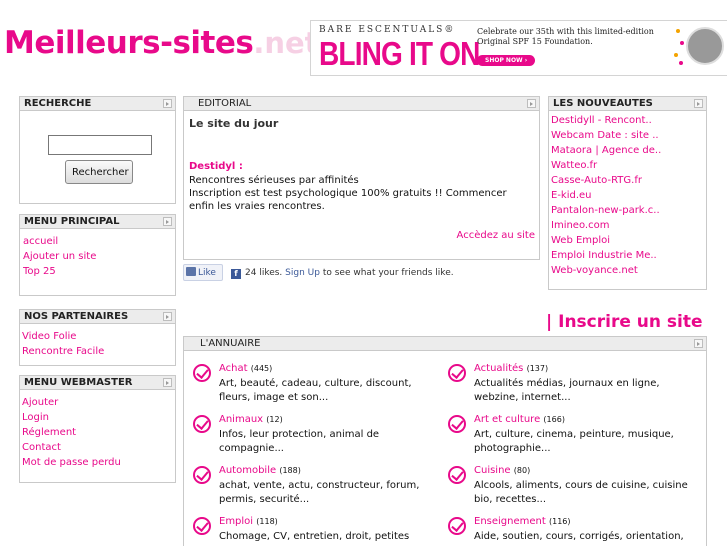  What do you see at coordinates (628, 120) in the screenshot?
I see `new-site-link: Destidyll - Rencont..` at bounding box center [628, 120].